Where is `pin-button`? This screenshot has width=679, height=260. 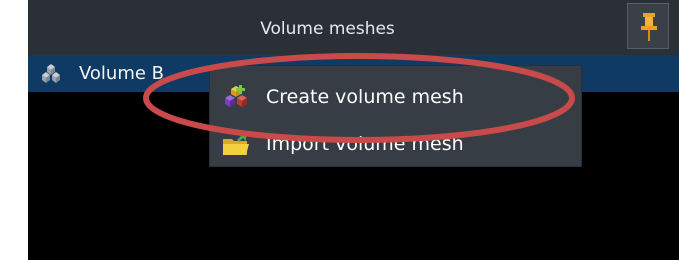
pin-button is located at coordinates (648, 26).